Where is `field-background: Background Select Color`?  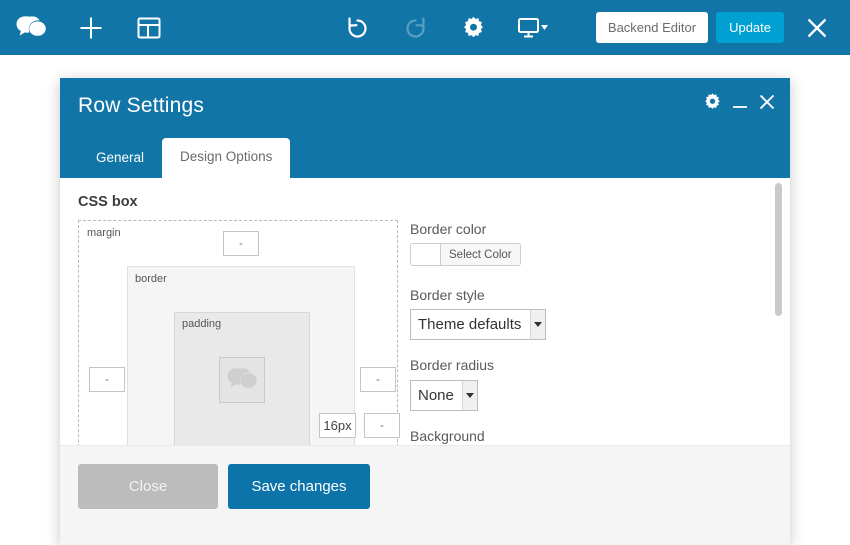
field-background: Background Select Color is located at coordinates (575, 436).